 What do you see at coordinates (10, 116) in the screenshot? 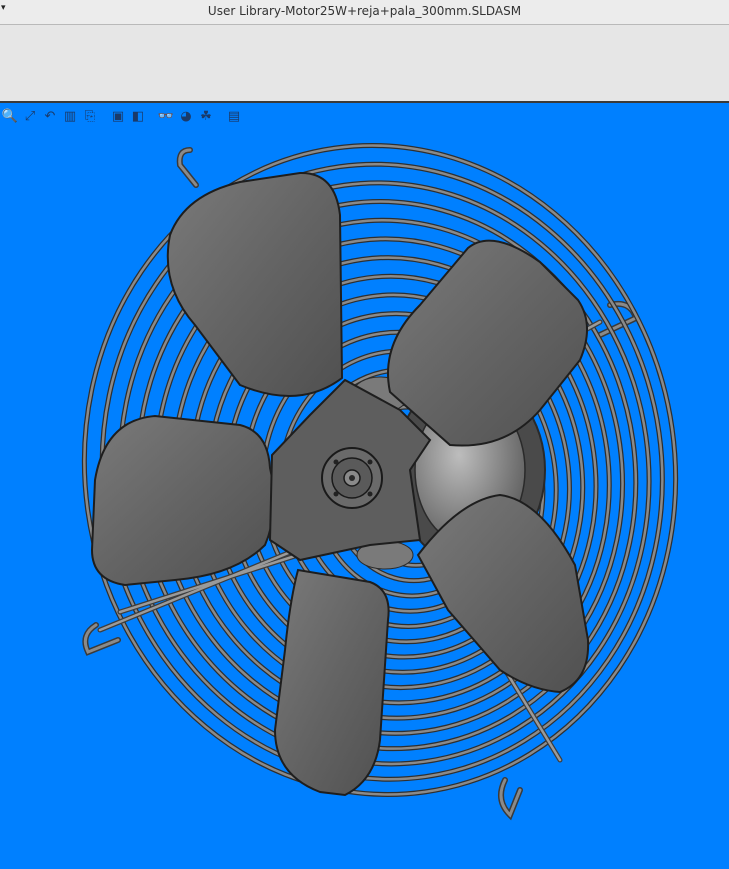
I see `zoom-to-fit-icon: 🔍` at bounding box center [10, 116].